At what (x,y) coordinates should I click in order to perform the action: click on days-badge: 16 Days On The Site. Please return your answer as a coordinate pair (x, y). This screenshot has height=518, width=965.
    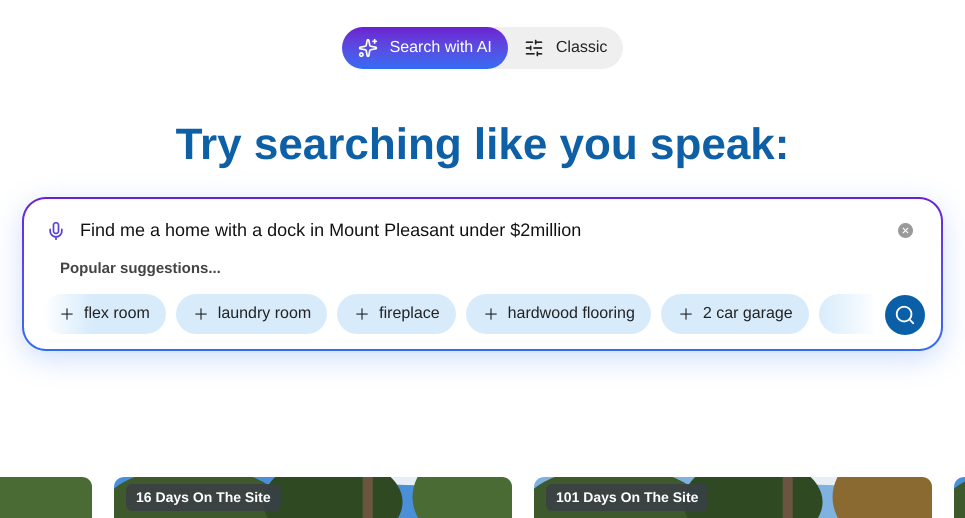
    Looking at the image, I should click on (203, 497).